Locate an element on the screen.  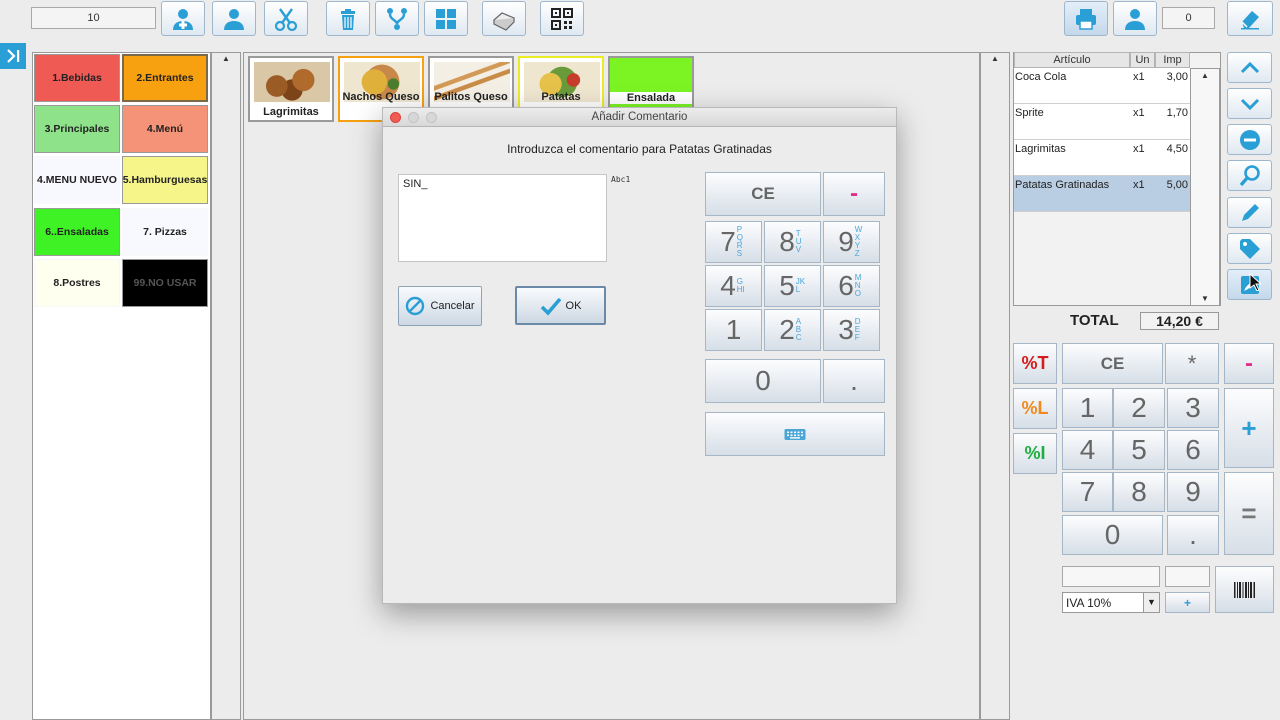
calc-digit-button: 9 is located at coordinates (1193, 492).